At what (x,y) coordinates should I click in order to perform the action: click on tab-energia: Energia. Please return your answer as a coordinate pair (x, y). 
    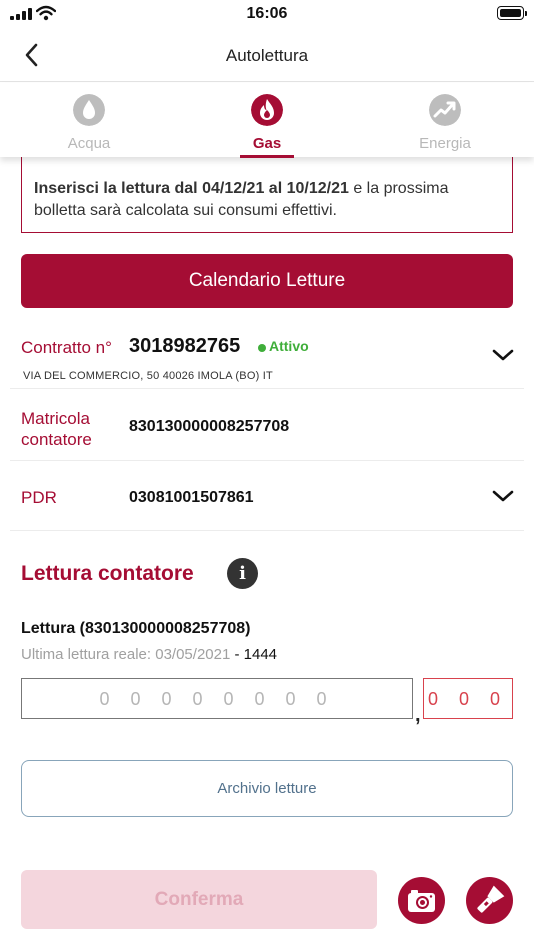
    Looking at the image, I should click on (445, 120).